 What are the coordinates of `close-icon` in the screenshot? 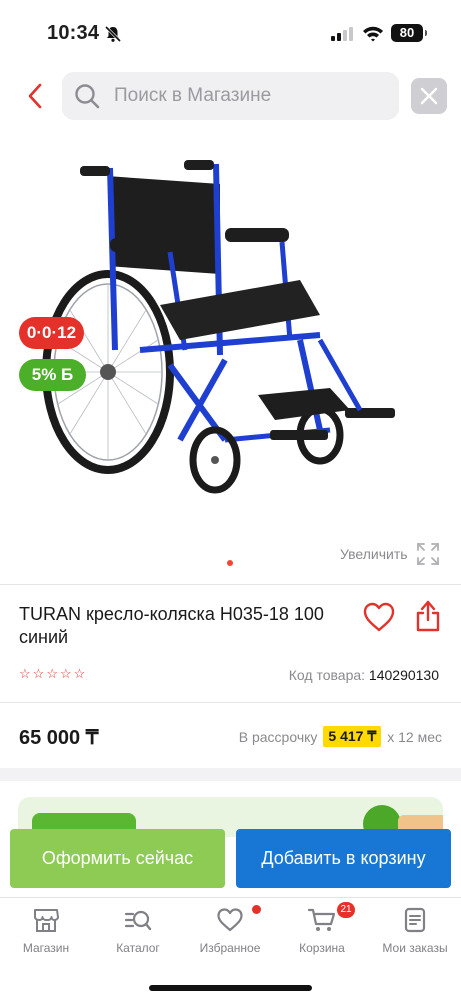 It's located at (429, 96).